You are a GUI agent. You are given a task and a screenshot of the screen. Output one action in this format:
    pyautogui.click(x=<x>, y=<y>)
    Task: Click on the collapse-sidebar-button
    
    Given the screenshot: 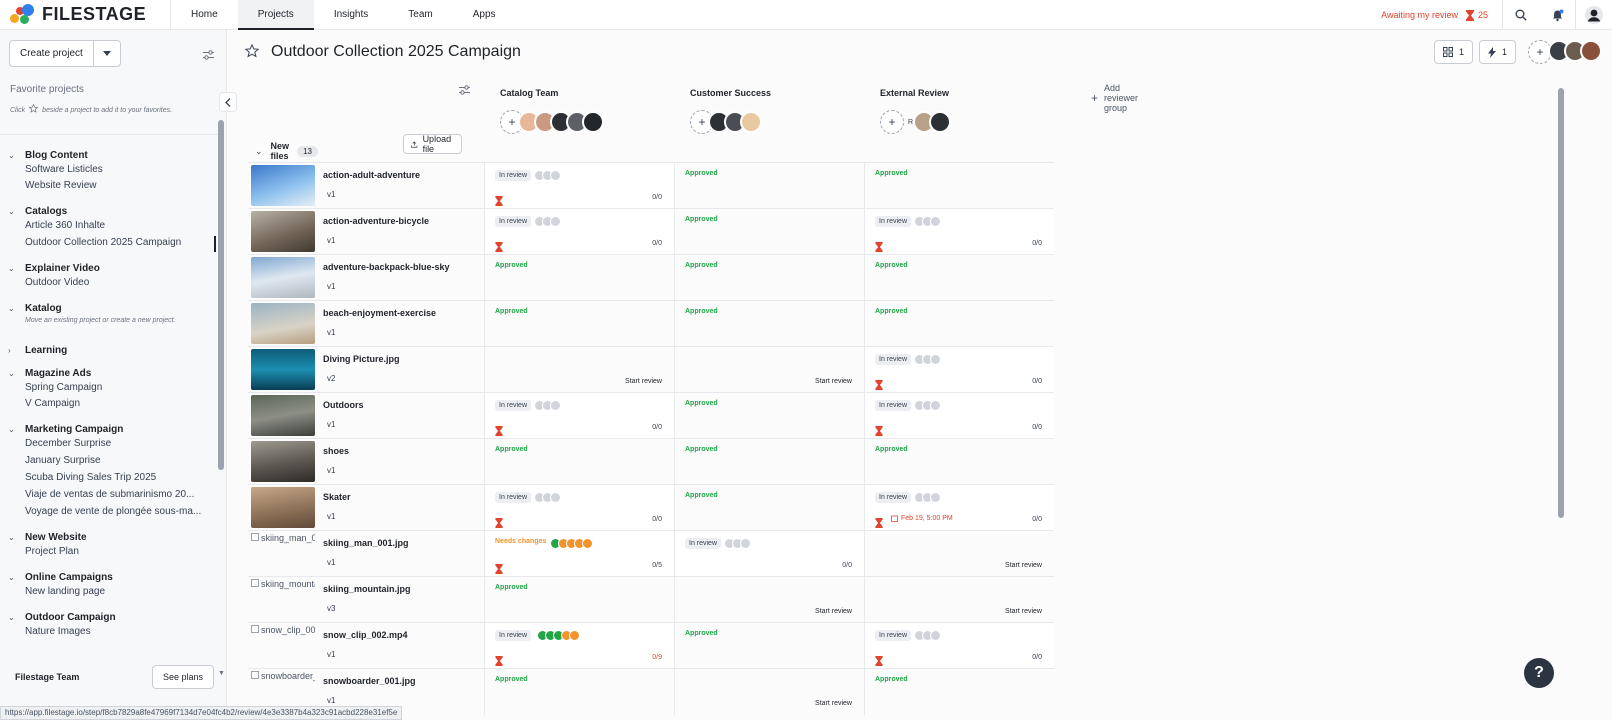 What is the action you would take?
    pyautogui.click(x=228, y=102)
    